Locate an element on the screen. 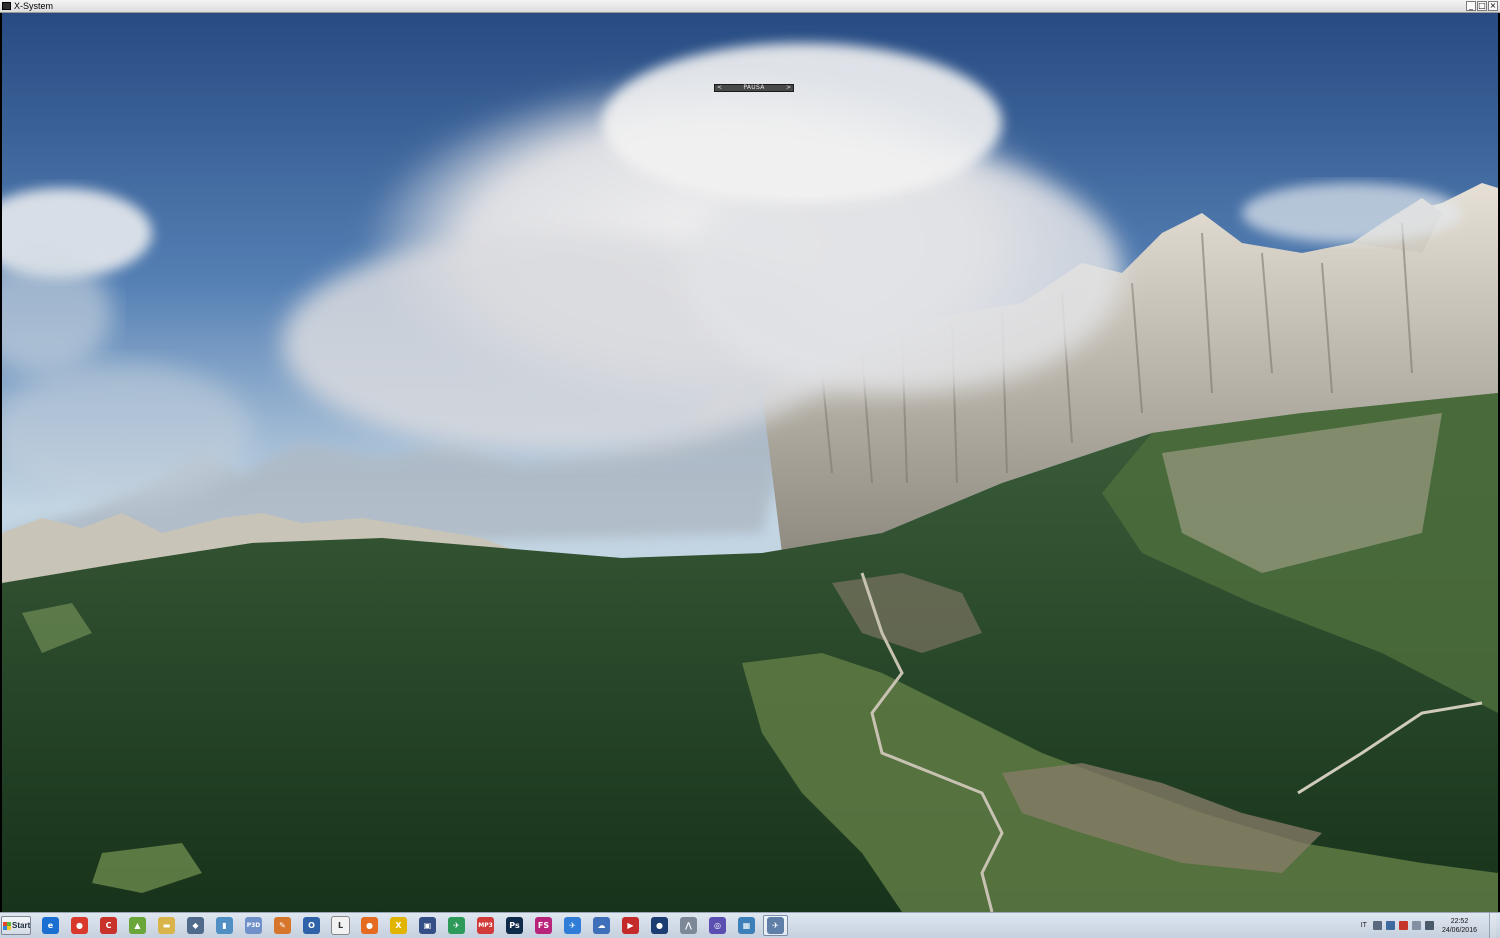 This screenshot has width=1500, height=938. network-tool-icon: ⋀ is located at coordinates (688, 925).